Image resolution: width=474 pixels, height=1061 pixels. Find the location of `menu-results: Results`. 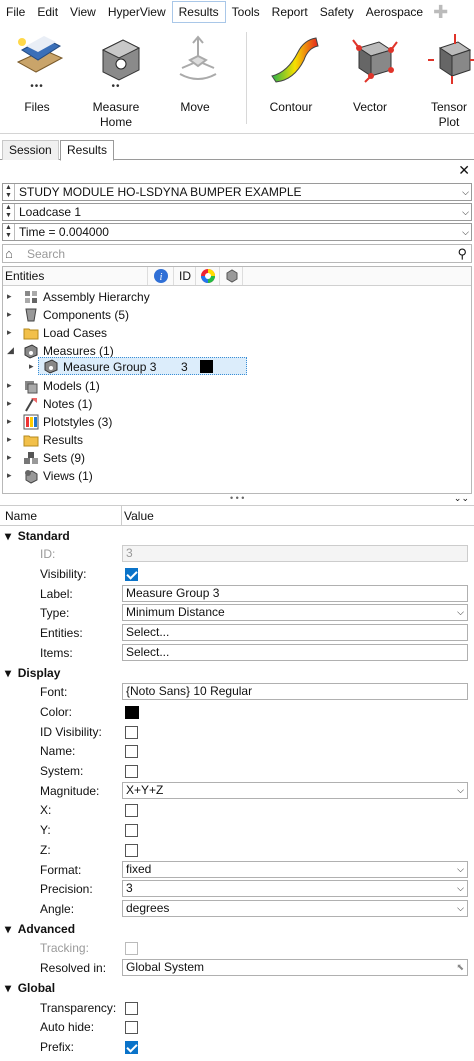

menu-results: Results is located at coordinates (198, 12).